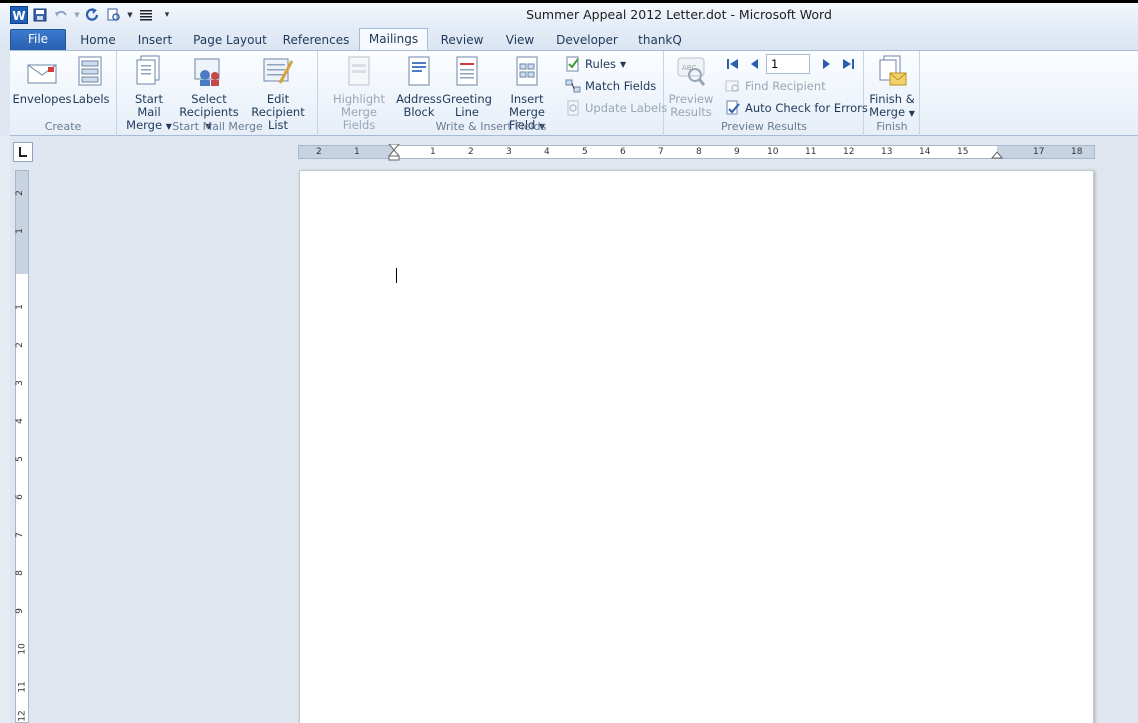  Describe the element at coordinates (527, 105) in the screenshot. I see `insert-merge-field-label-1: Insert Merge` at that location.